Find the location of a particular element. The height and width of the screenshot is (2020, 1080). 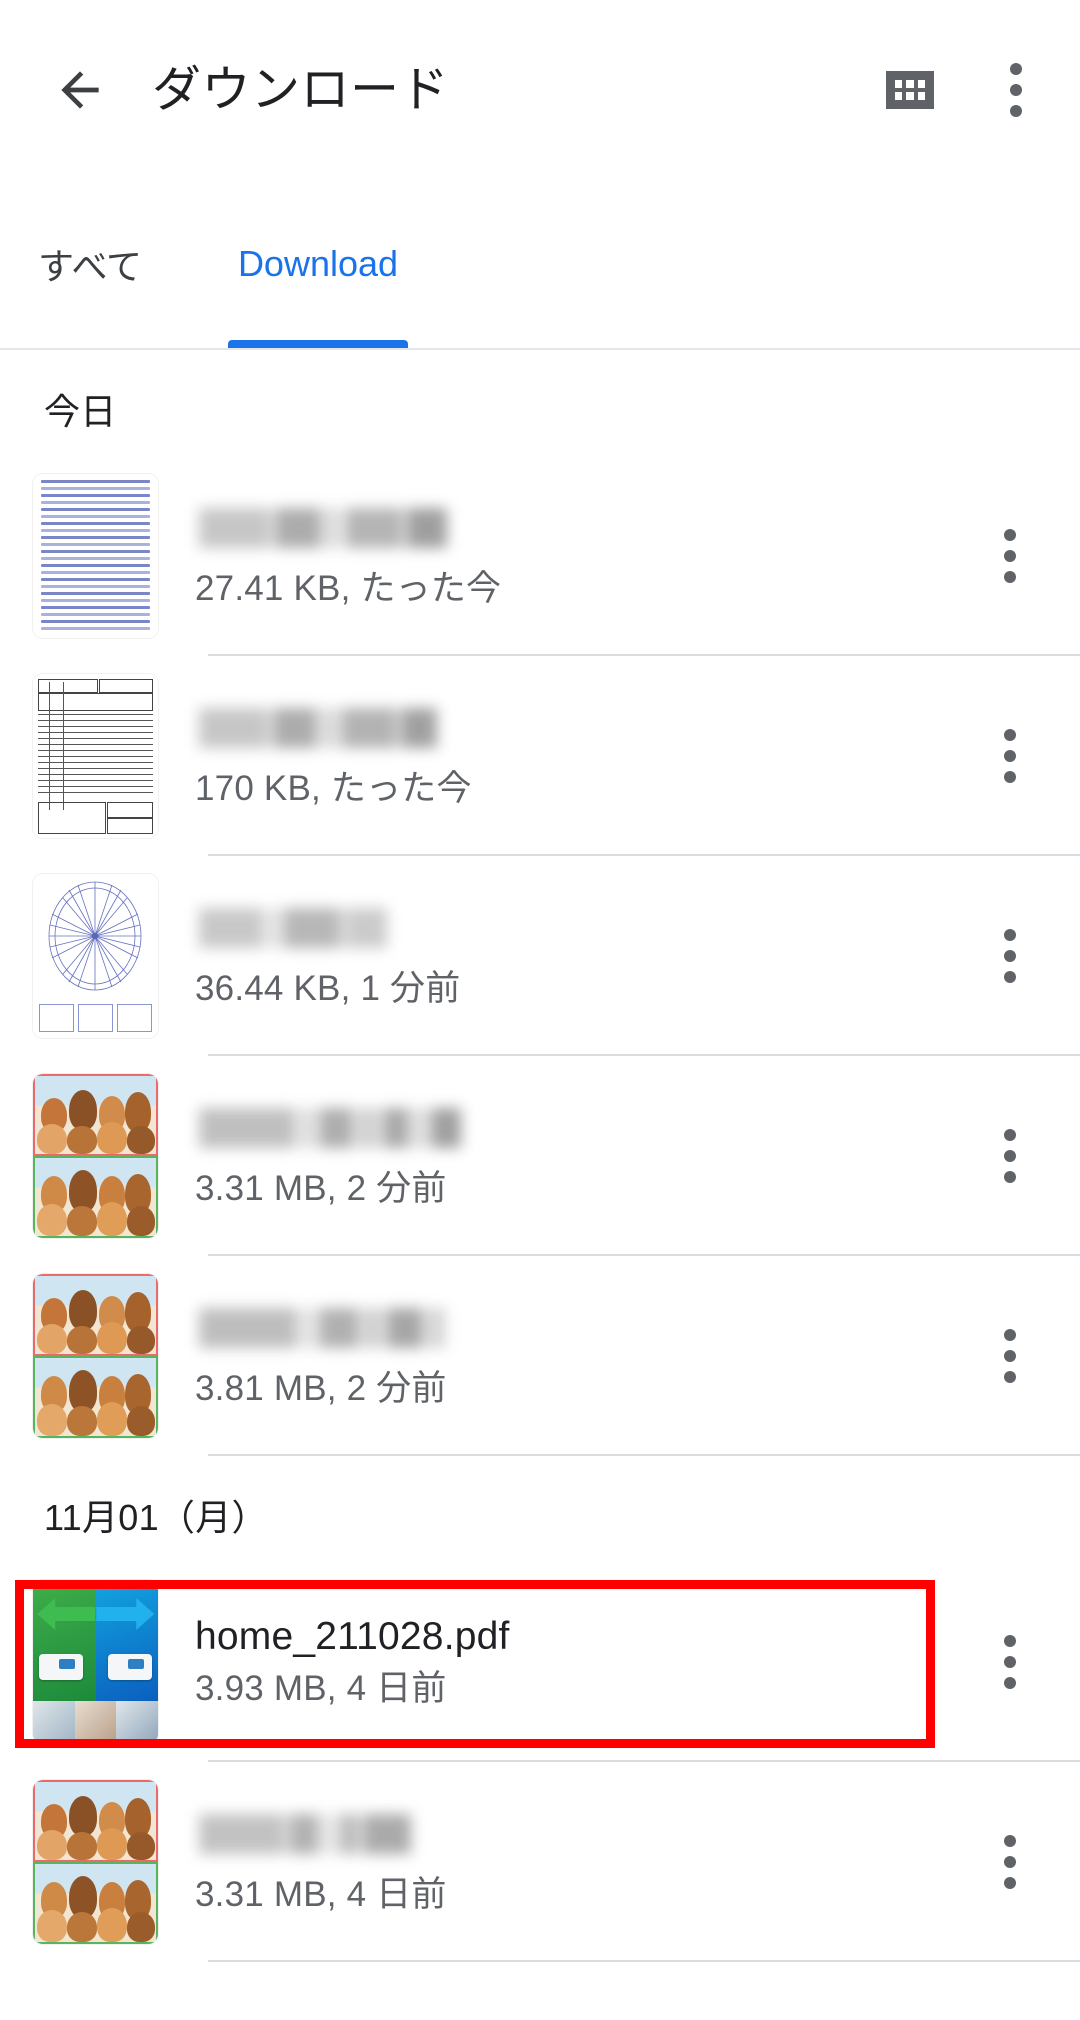

overflow-menu-button is located at coordinates (1016, 90).